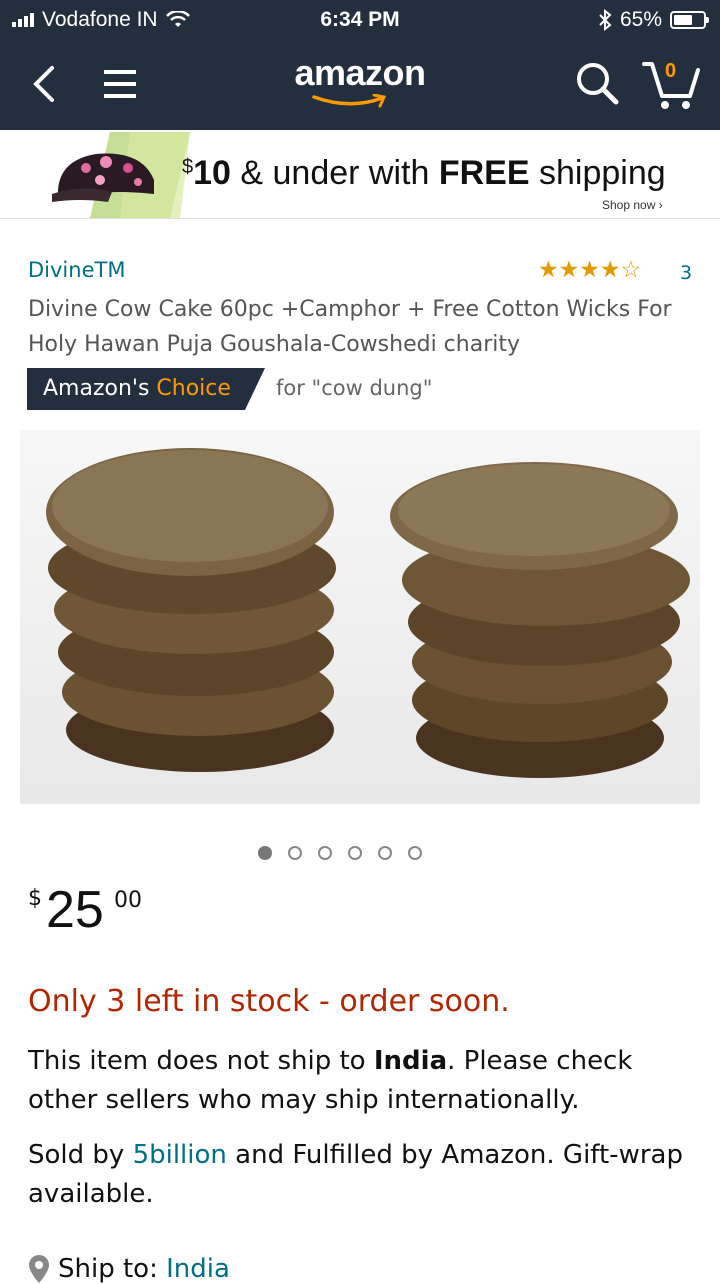 This screenshot has height=1284, width=720. I want to click on status-bar: Vodafone IN 6:34 PM 65%, so click(360, 20).